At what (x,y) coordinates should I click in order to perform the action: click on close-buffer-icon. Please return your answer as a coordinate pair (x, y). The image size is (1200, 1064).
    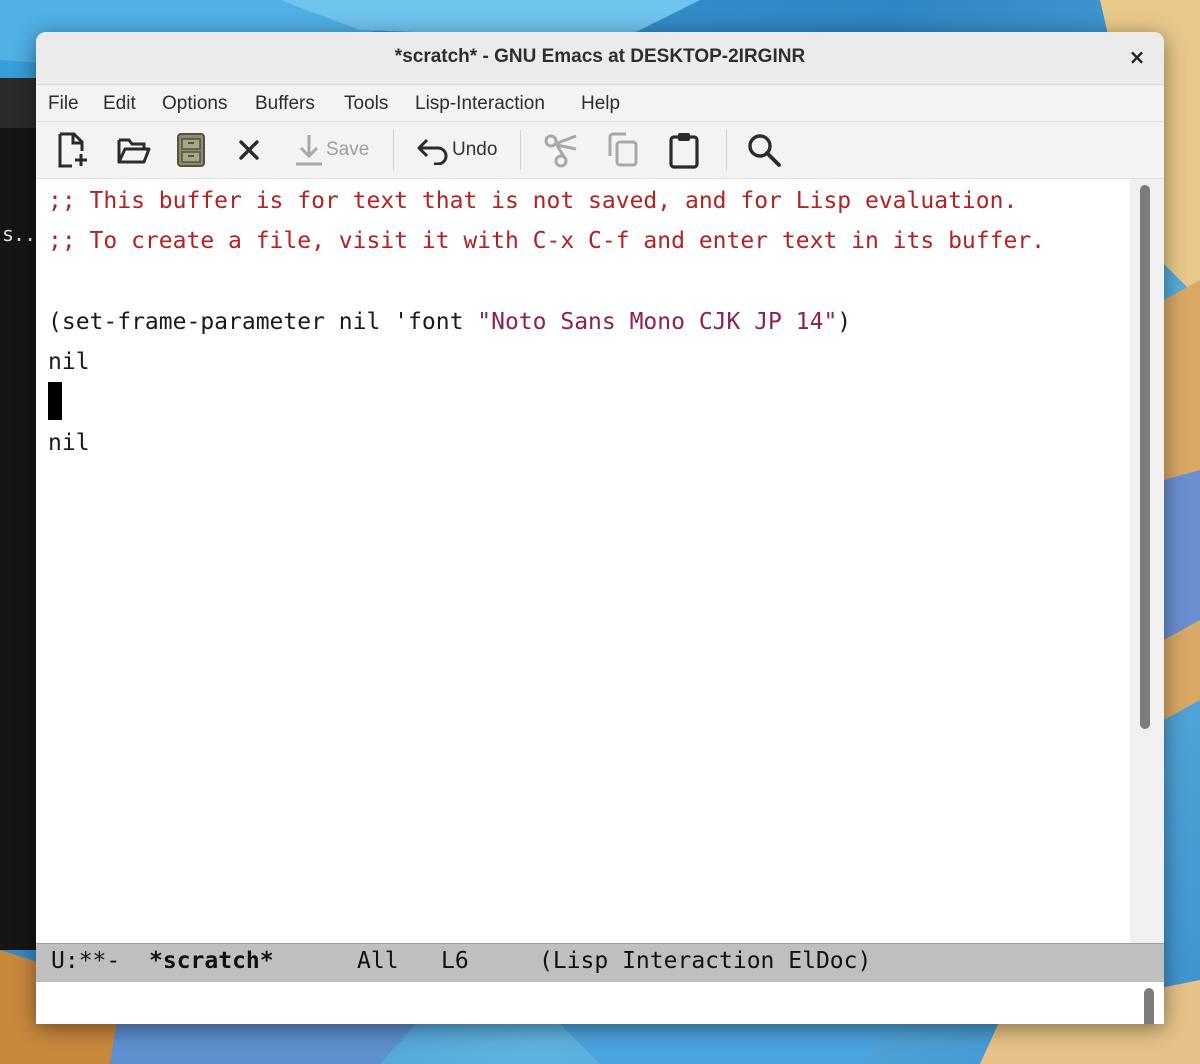
    Looking at the image, I should click on (249, 150).